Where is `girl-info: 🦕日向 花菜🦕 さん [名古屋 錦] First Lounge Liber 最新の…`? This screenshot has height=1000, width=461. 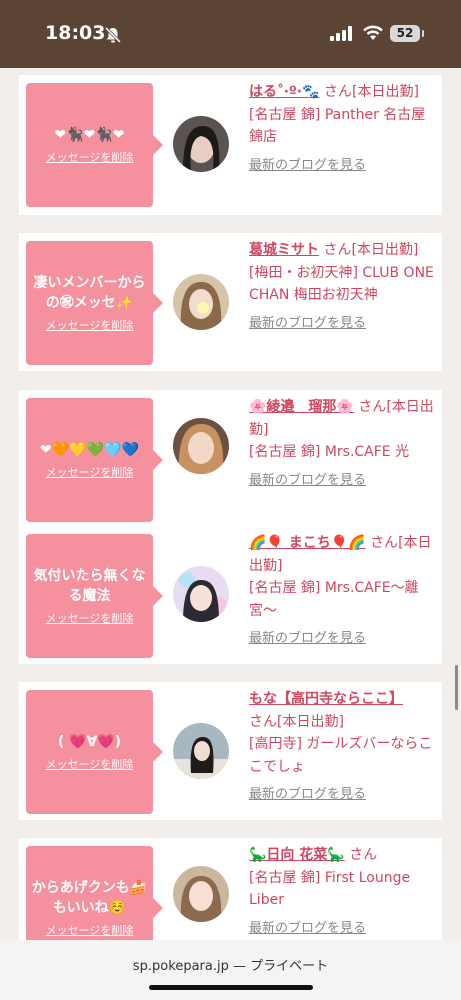
girl-info: 🦕日向 花菜🦕 さん [名古屋 錦] First Lounge Liber 最新の… is located at coordinates (342, 892).